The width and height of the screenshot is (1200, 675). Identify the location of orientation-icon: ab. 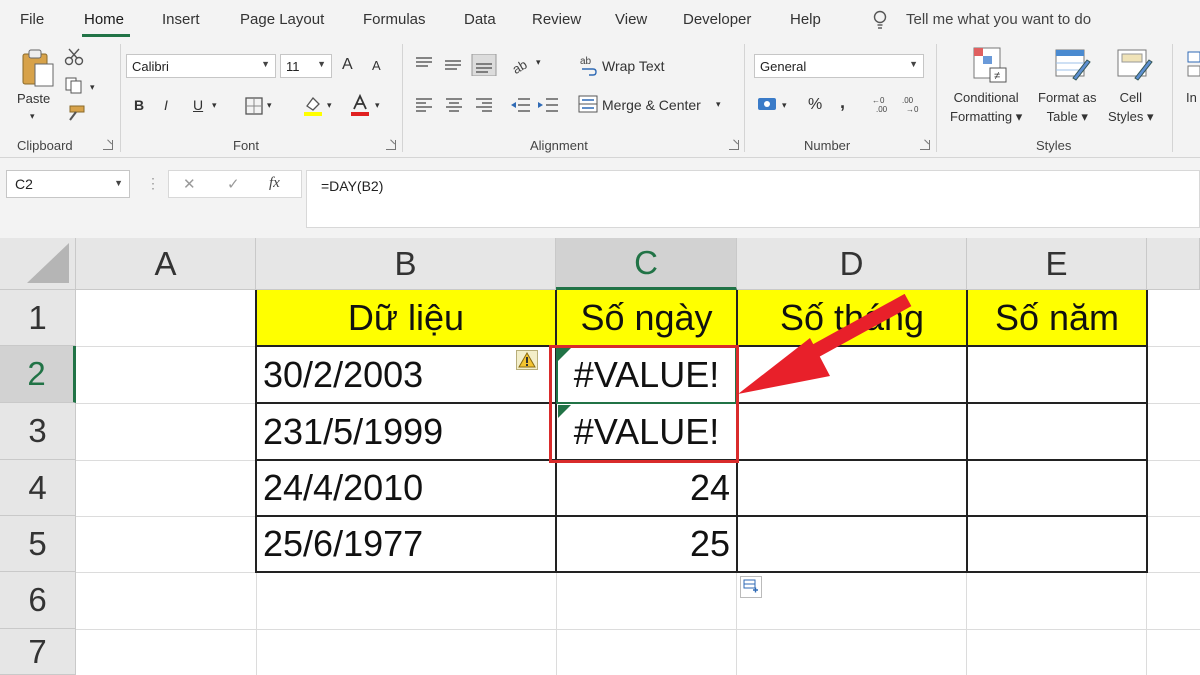
(521, 65).